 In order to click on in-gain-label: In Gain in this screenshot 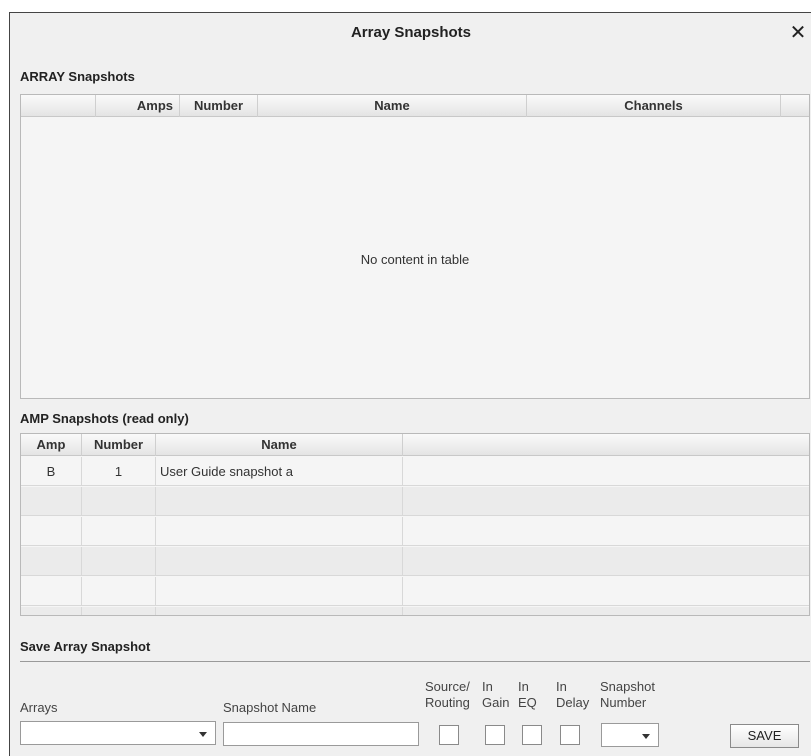, I will do `click(496, 694)`.